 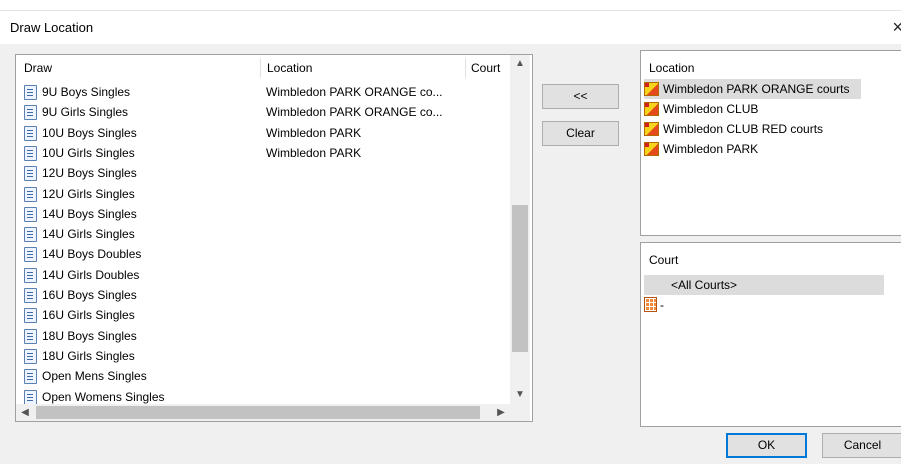 What do you see at coordinates (580, 133) in the screenshot?
I see `clear-button: Clear` at bounding box center [580, 133].